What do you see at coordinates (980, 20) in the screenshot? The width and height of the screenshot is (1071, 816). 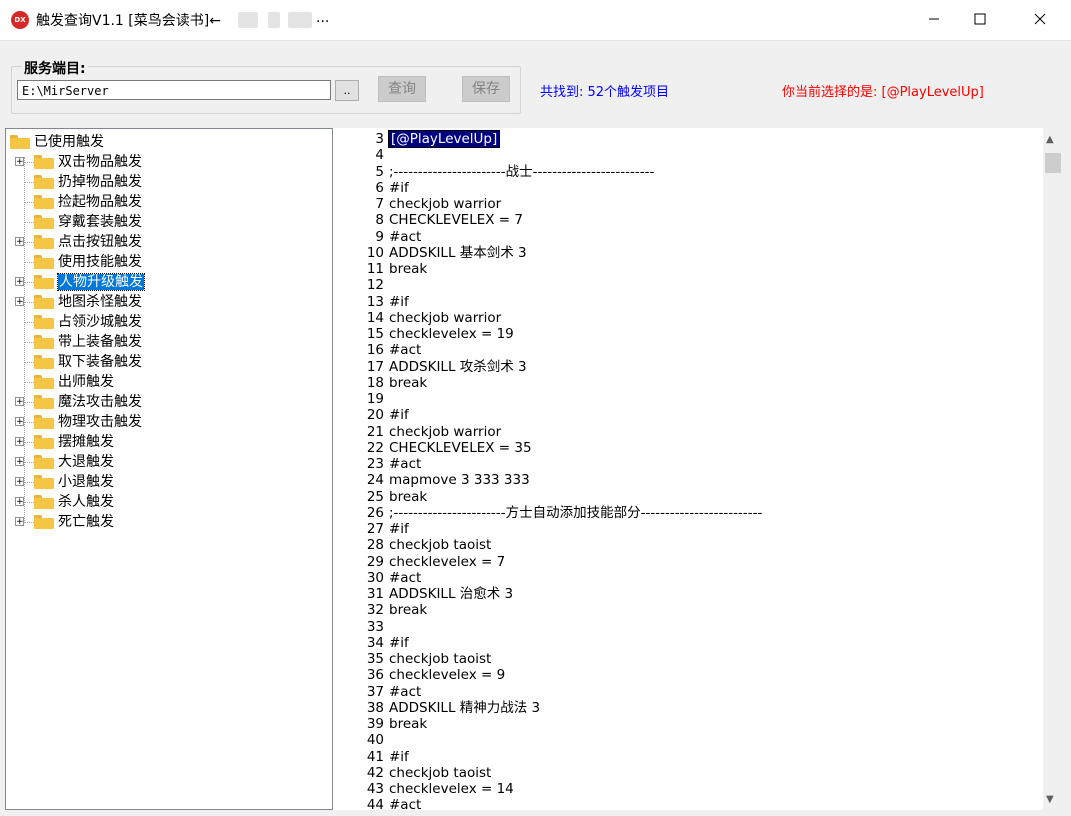 I see `maximize-button` at bounding box center [980, 20].